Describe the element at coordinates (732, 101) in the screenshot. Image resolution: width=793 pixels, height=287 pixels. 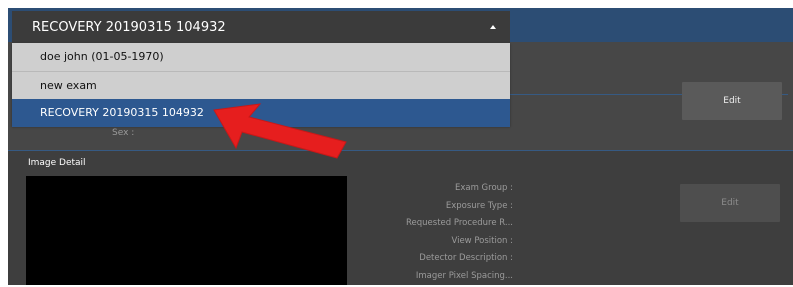
I see `edit-patient-button: Edit` at that location.